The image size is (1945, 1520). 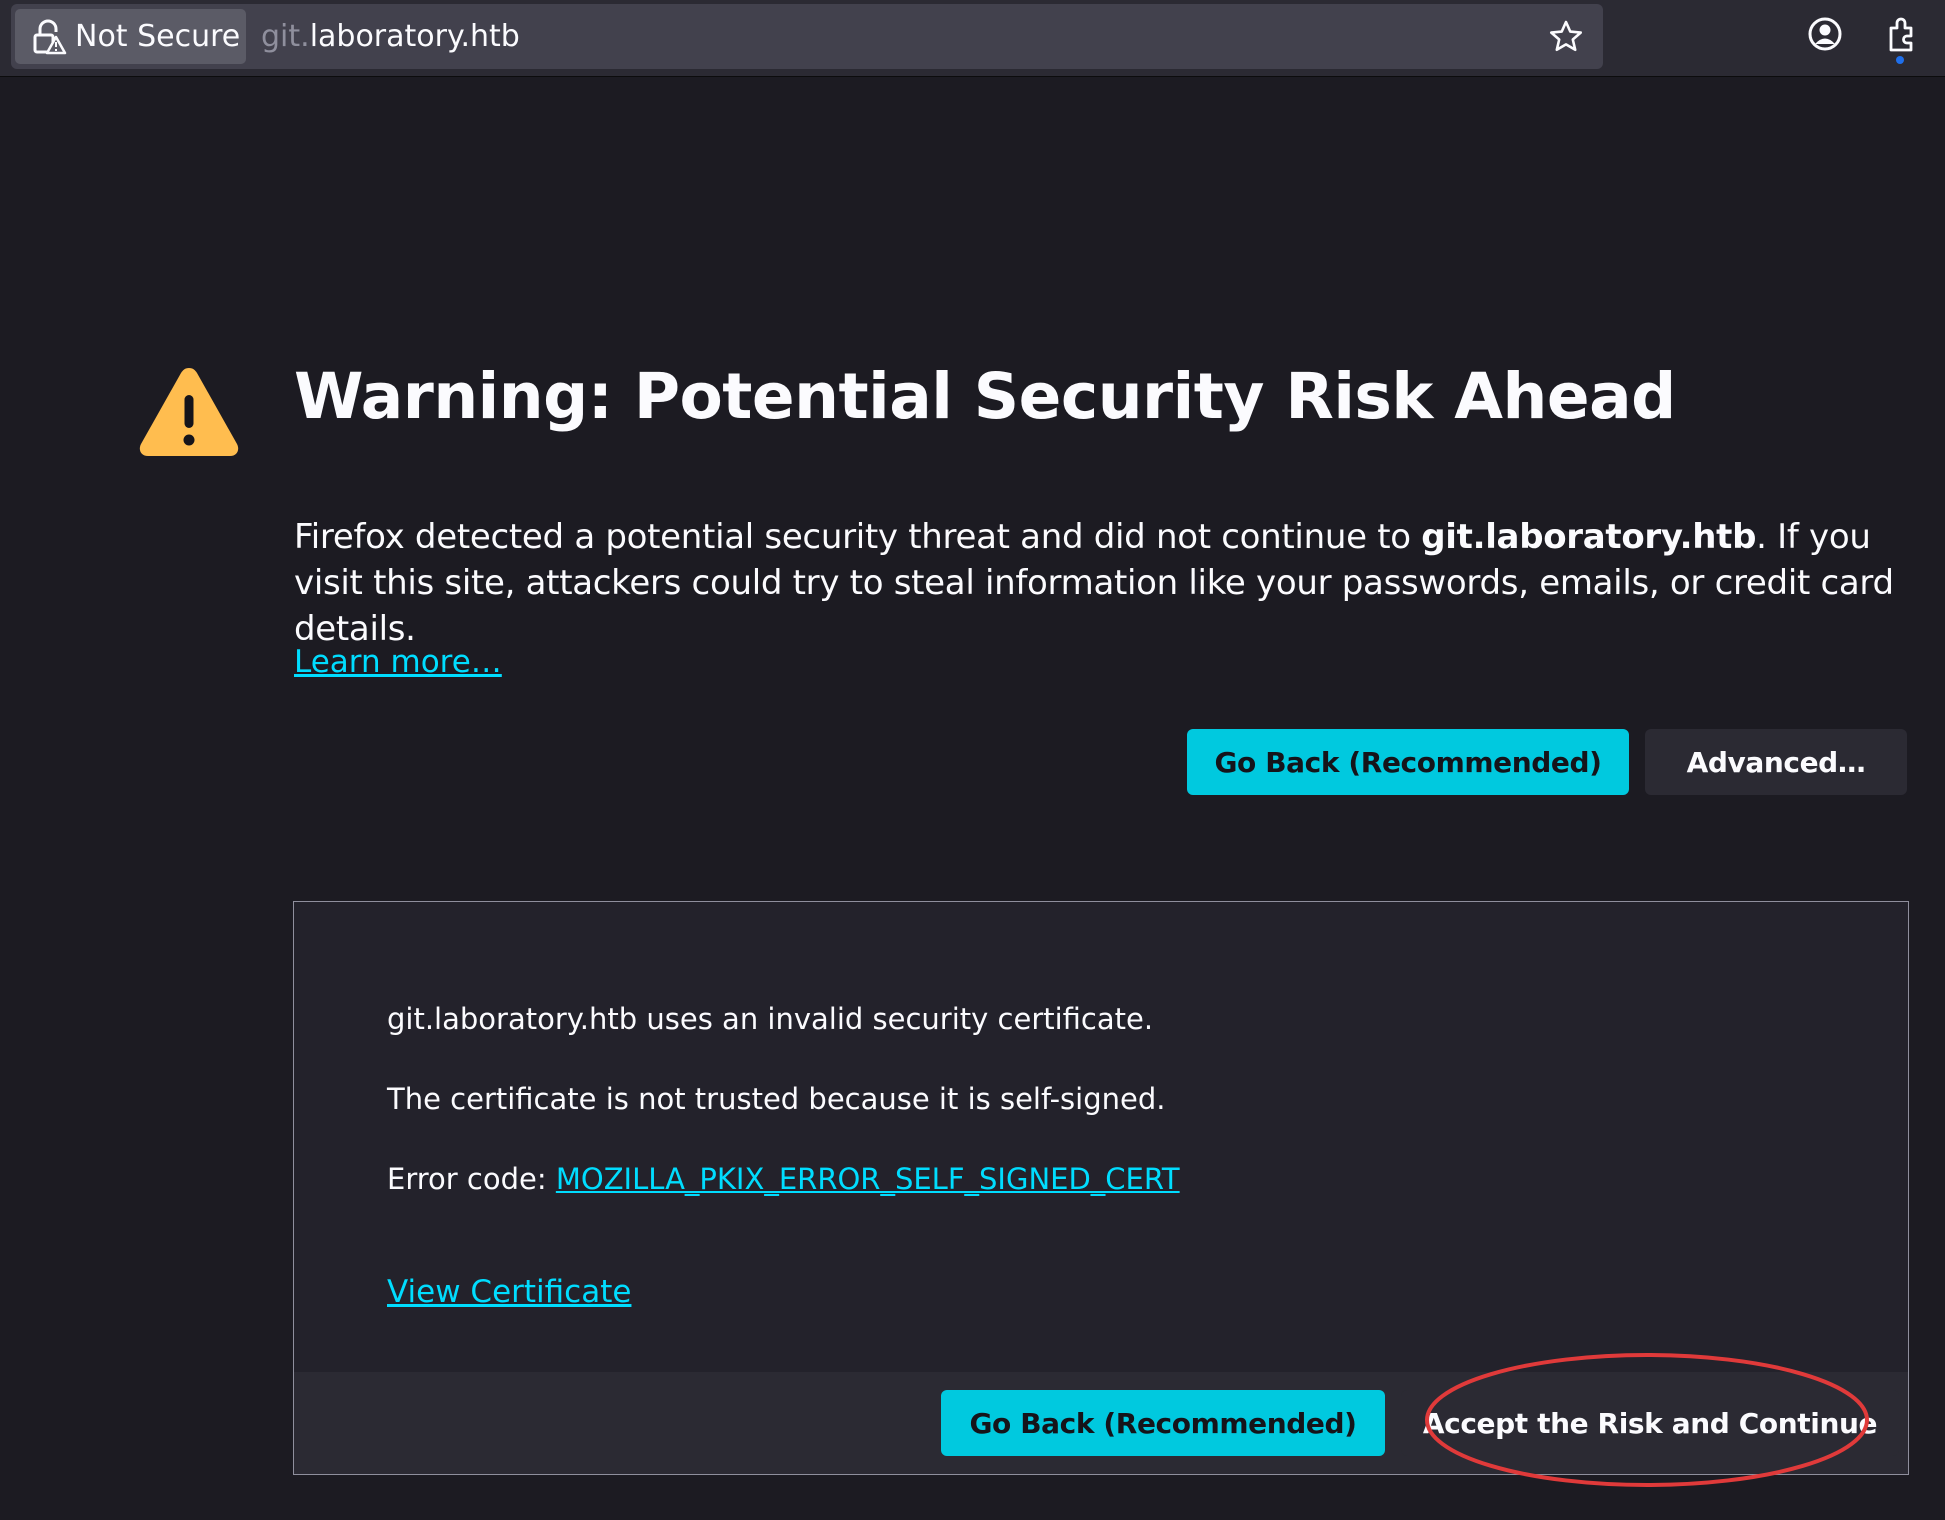 What do you see at coordinates (1650, 1423) in the screenshot?
I see `accept-risk-button: Accept the Risk and Continue` at bounding box center [1650, 1423].